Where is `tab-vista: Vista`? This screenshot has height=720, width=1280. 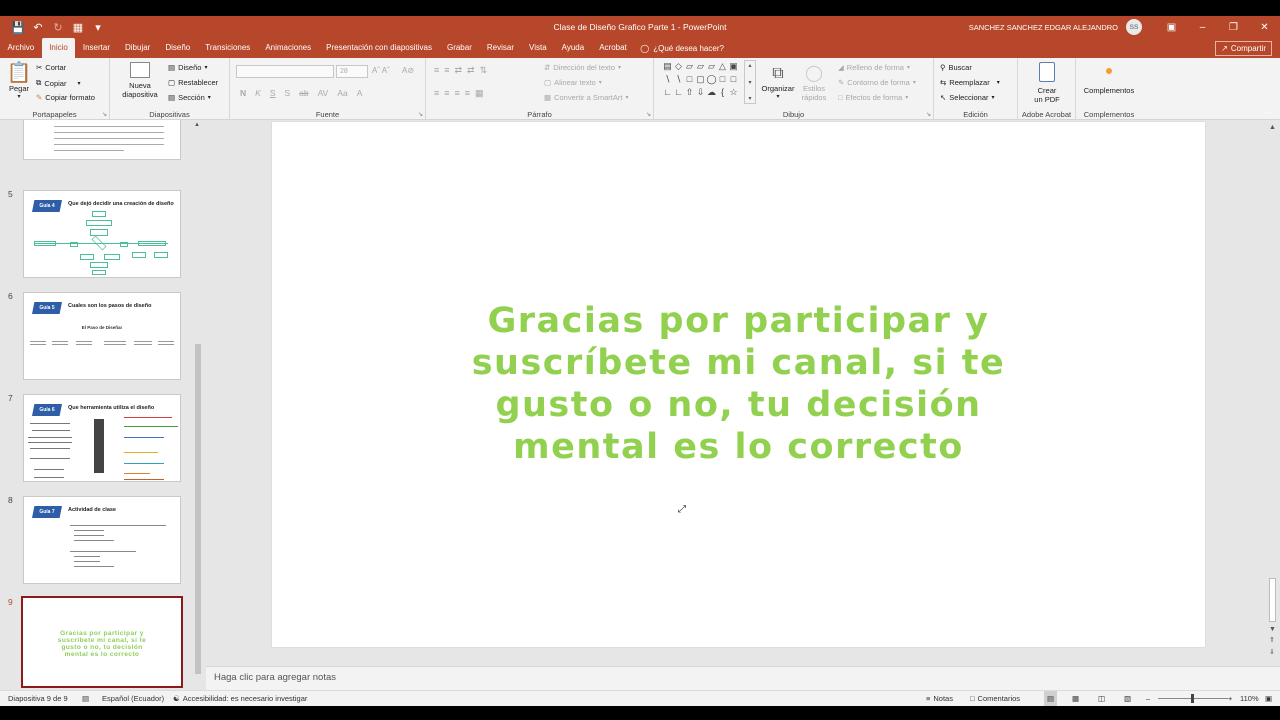
tab-vista: Vista is located at coordinates (538, 48).